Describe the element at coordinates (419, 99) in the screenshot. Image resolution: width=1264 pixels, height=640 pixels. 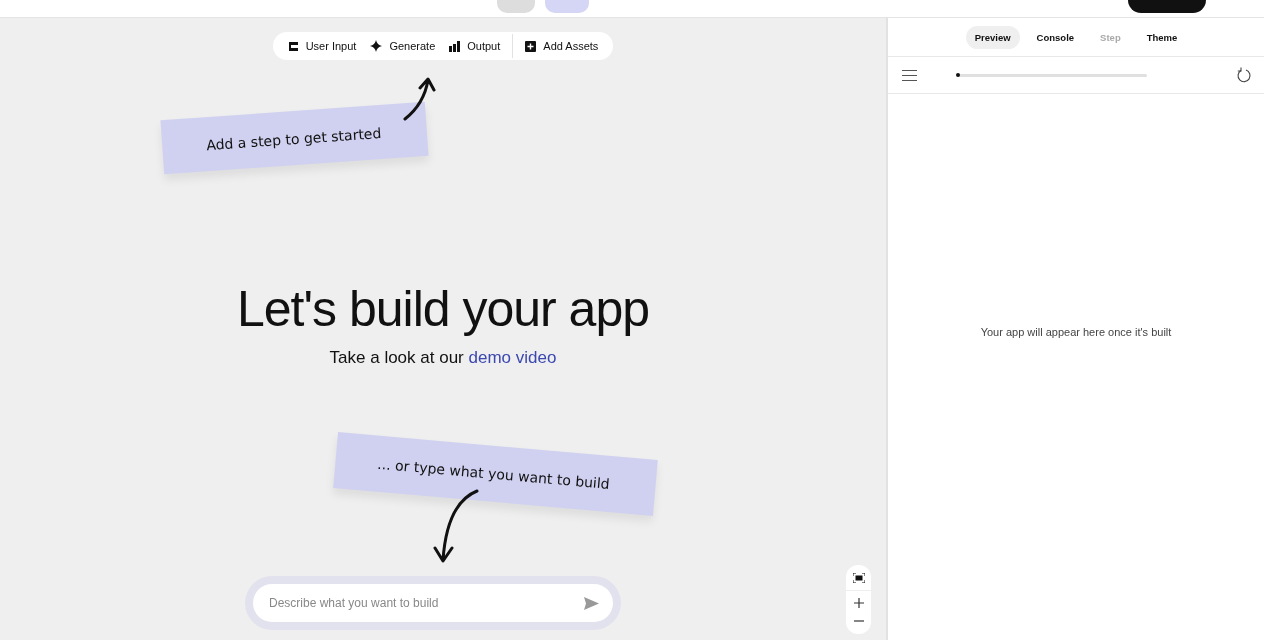
I see `curved-arrow` at that location.